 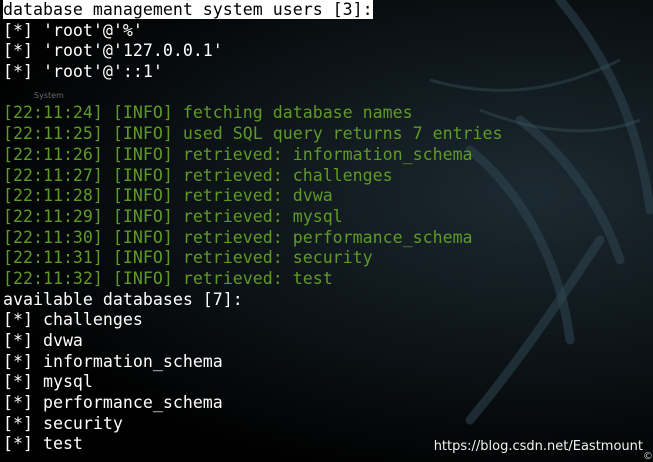 What do you see at coordinates (253, 382) in the screenshot?
I see `output-line: [*] mysql` at bounding box center [253, 382].